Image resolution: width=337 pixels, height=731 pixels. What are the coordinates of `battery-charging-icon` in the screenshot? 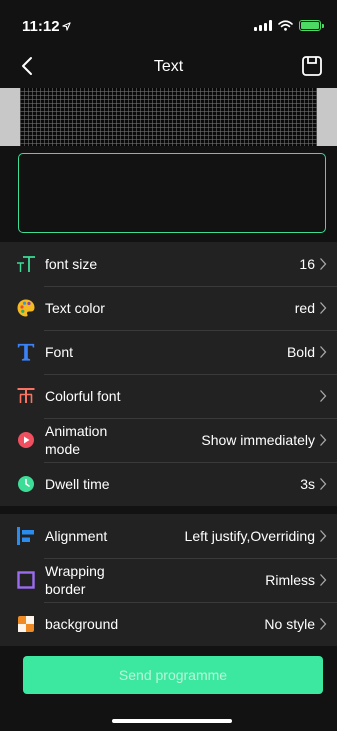 It's located at (311, 25).